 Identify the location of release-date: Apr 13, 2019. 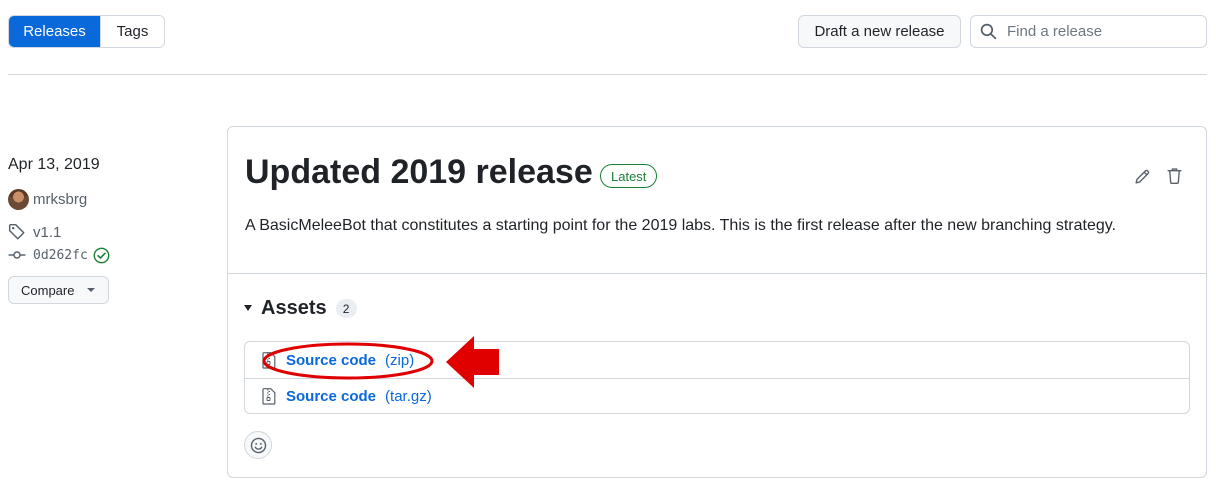
(54, 164).